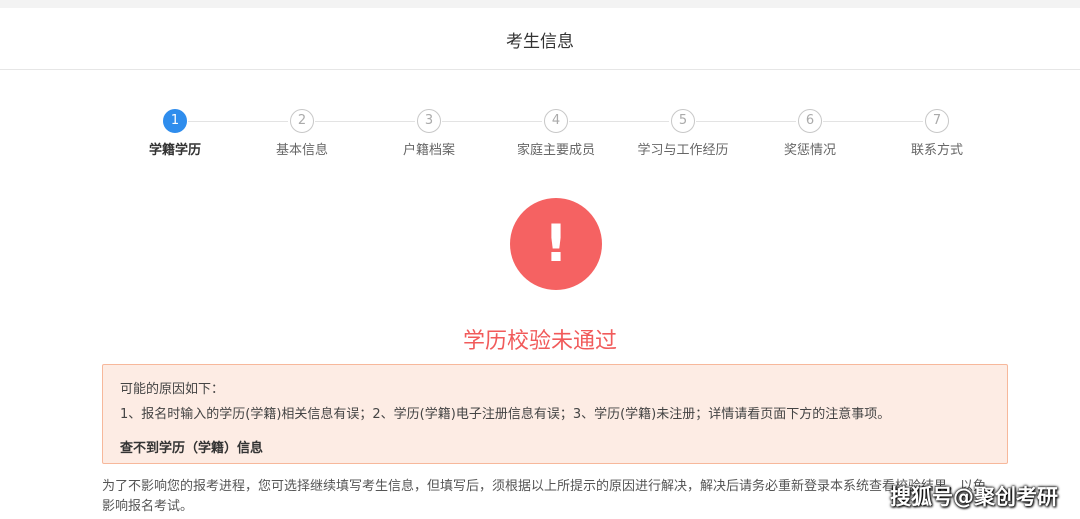 Image resolution: width=1080 pixels, height=519 pixels. What do you see at coordinates (540, 42) in the screenshot?
I see `page-title: 考生信息` at bounding box center [540, 42].